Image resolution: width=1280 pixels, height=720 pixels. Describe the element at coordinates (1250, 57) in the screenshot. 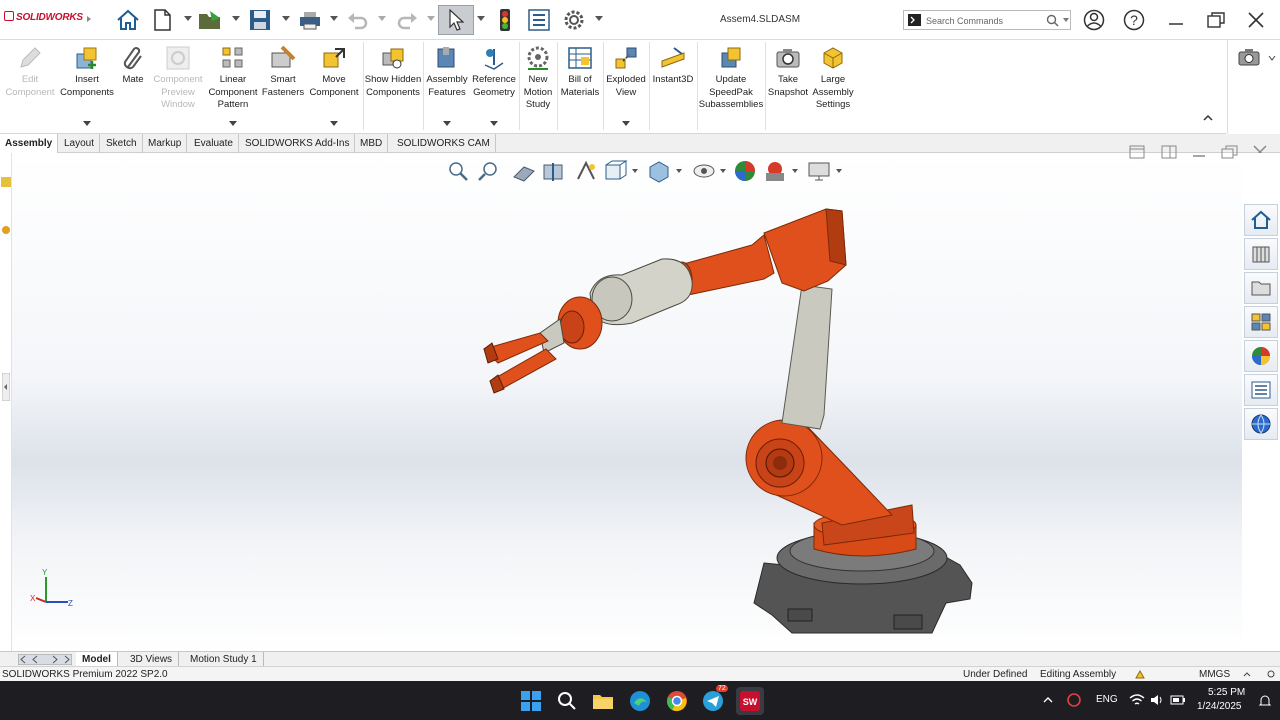

I see `camera-icon` at that location.